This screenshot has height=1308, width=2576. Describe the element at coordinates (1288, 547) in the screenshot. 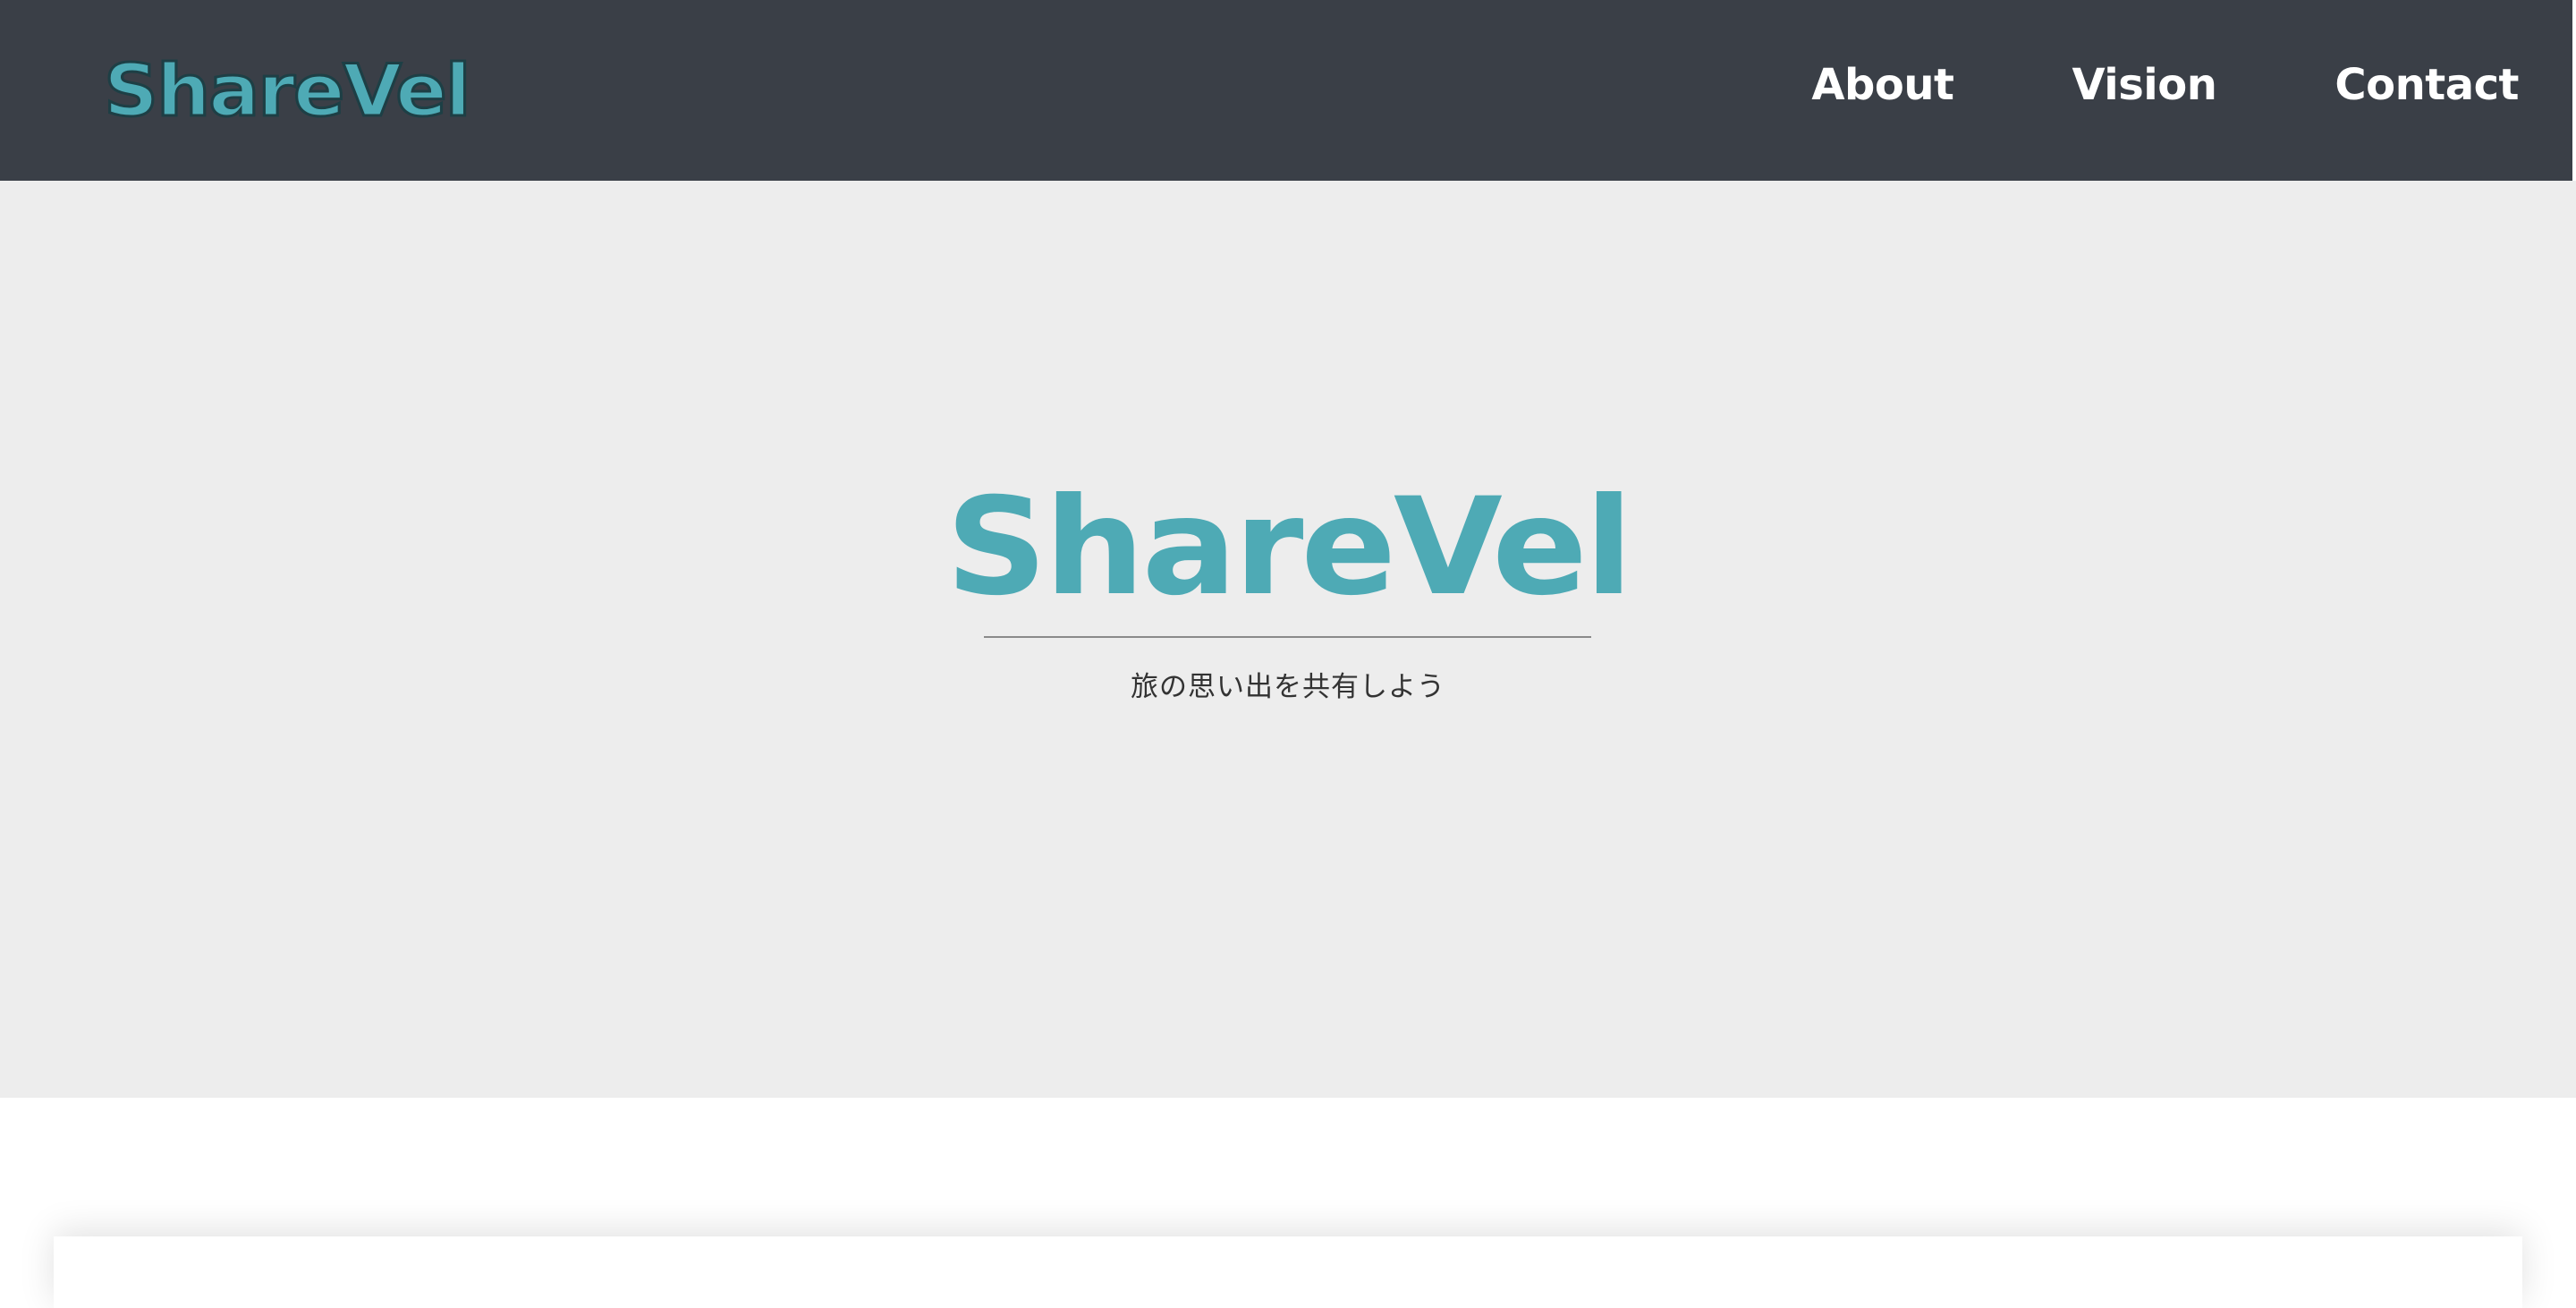

I see `hero-title: ShareVel` at that location.